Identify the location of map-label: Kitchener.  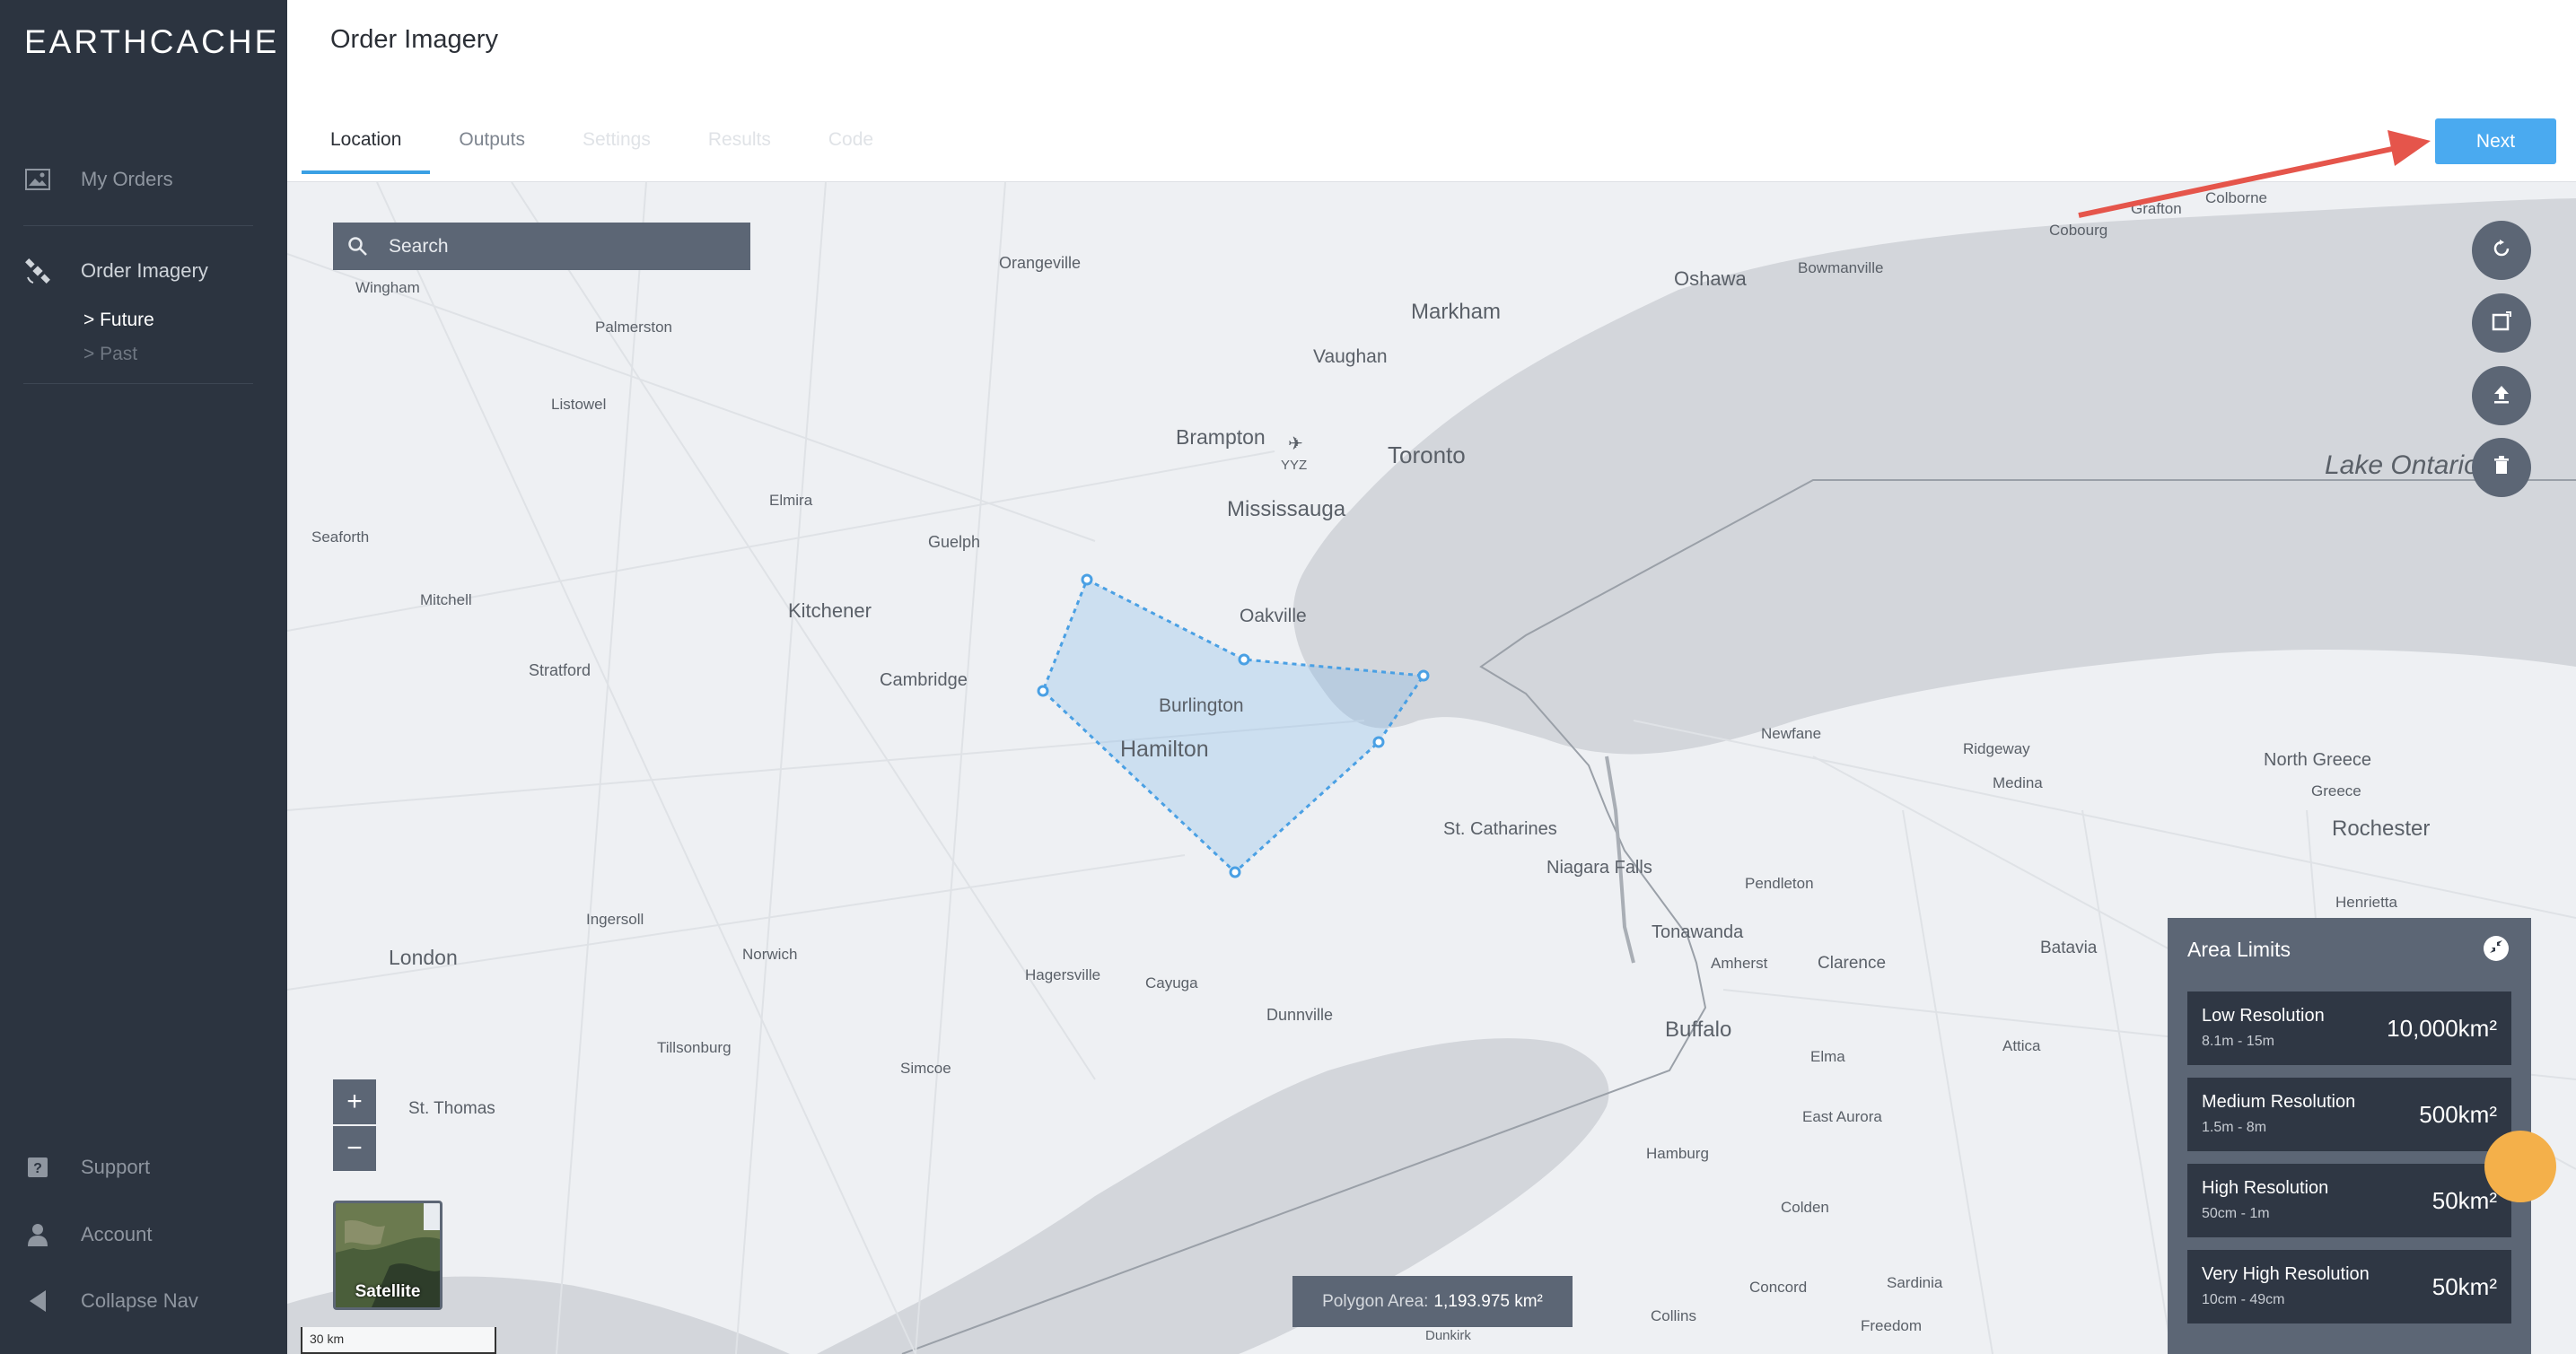
(830, 610).